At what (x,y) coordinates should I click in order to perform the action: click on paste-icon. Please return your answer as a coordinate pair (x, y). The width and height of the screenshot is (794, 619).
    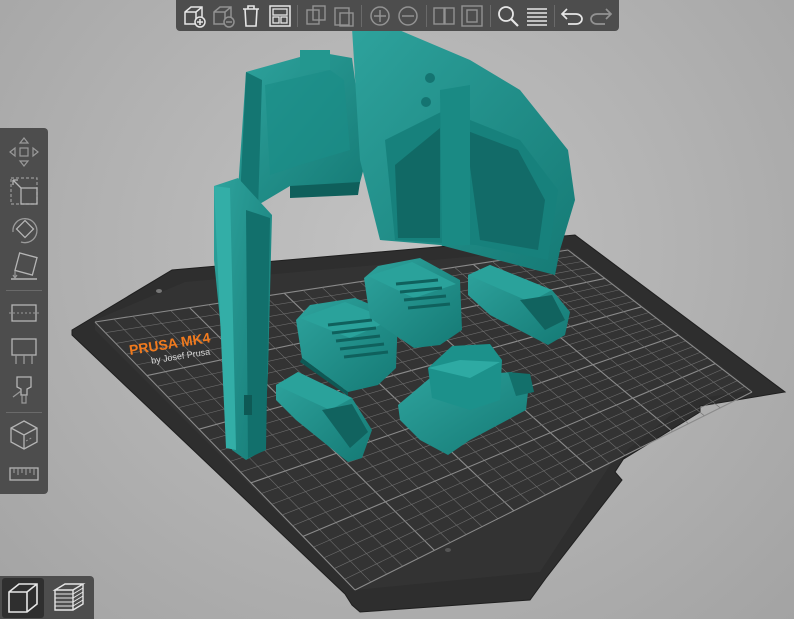
    Looking at the image, I should click on (344, 16).